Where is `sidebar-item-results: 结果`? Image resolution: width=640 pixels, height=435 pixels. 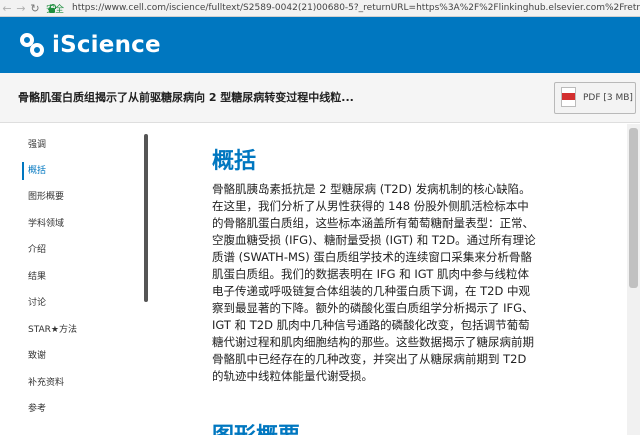
sidebar-item-results: 结果 is located at coordinates (77, 277).